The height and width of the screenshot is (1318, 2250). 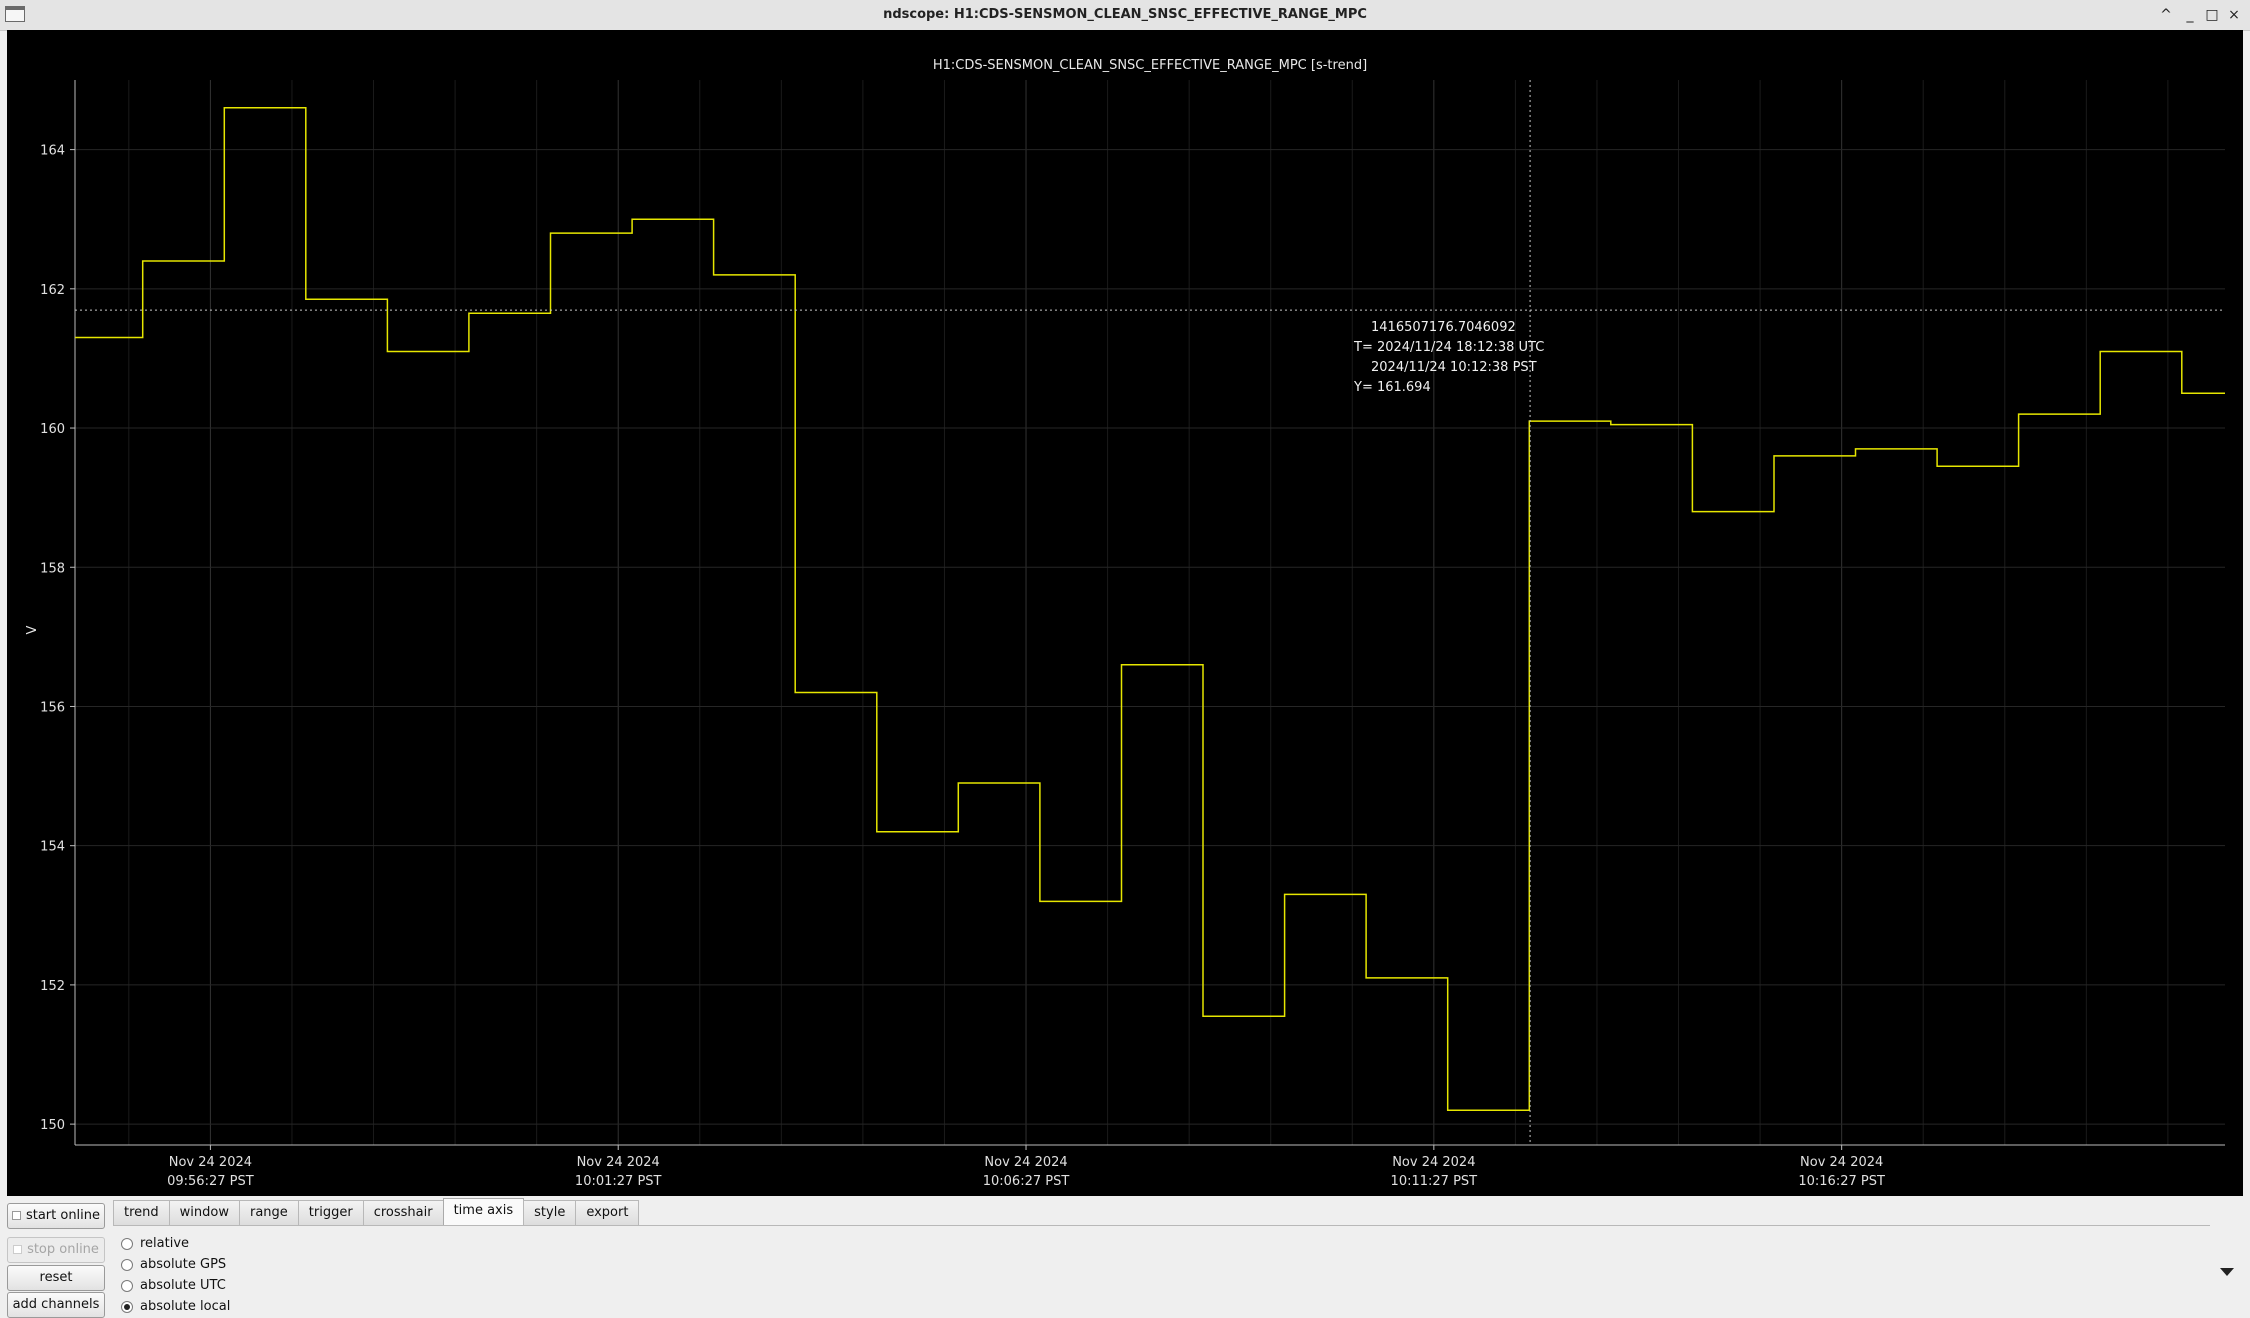 What do you see at coordinates (607, 1212) in the screenshot?
I see `tab-export: export` at bounding box center [607, 1212].